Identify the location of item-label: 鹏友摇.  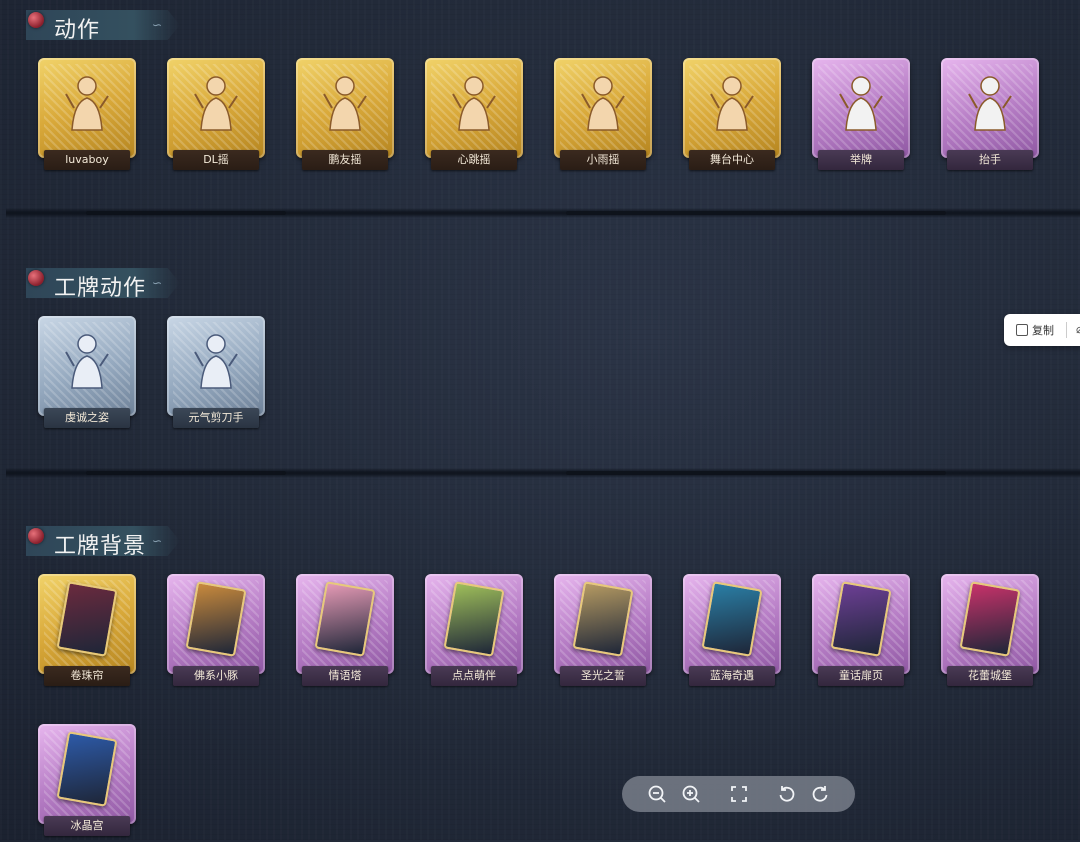
(345, 160).